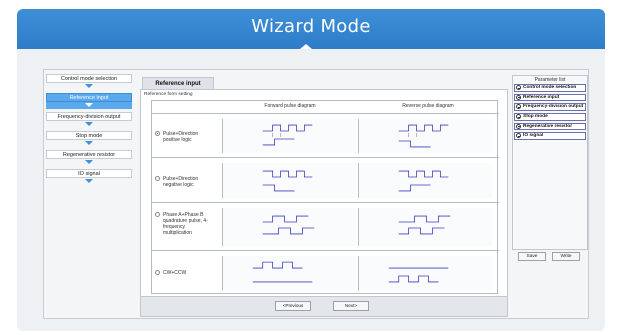 This screenshot has height=335, width=622. What do you see at coordinates (550, 80) in the screenshot?
I see `parameter-list-title: Parameter list` at bounding box center [550, 80].